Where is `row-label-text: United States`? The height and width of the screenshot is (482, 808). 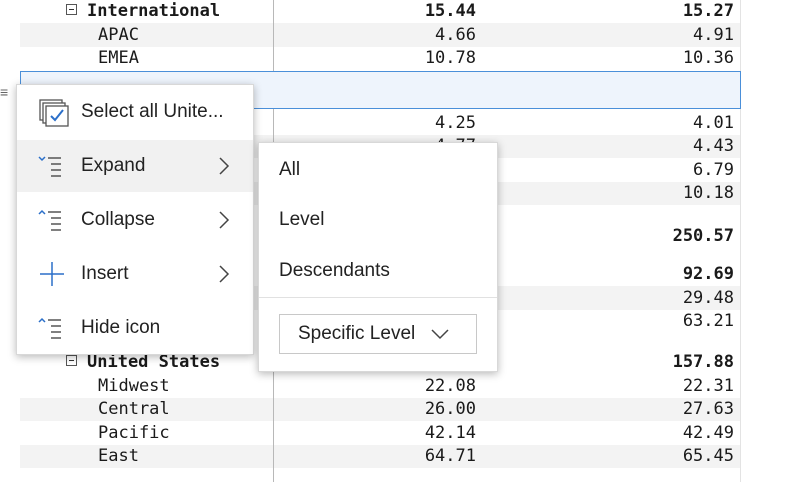 row-label-text: United States is located at coordinates (154, 362).